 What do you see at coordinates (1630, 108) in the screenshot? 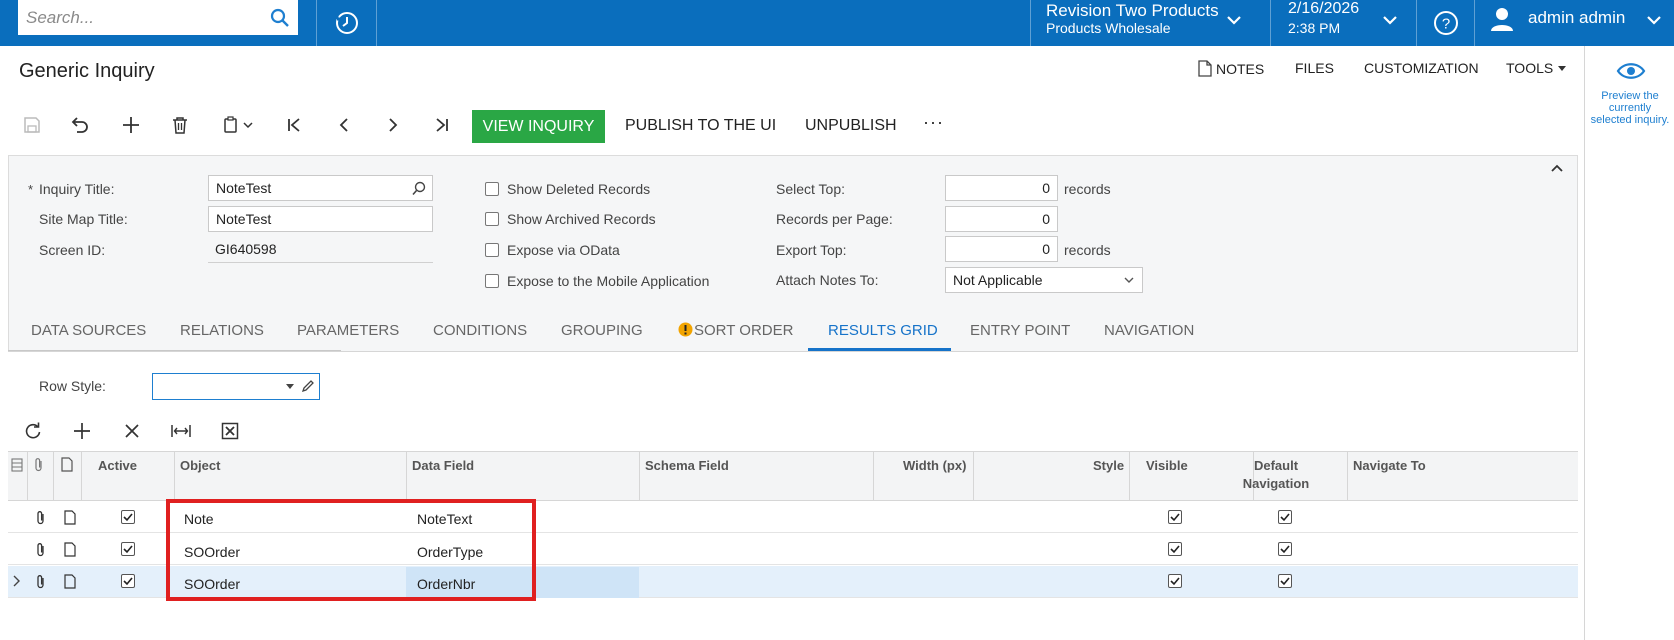
I see `preview-description: Preview the currently selected inquiry.` at bounding box center [1630, 108].